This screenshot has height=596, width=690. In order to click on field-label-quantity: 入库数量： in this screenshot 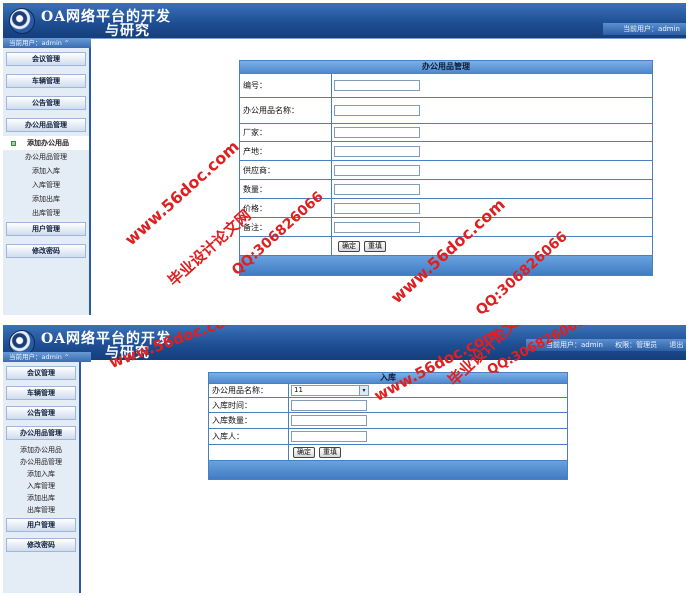, I will do `click(249, 420)`.